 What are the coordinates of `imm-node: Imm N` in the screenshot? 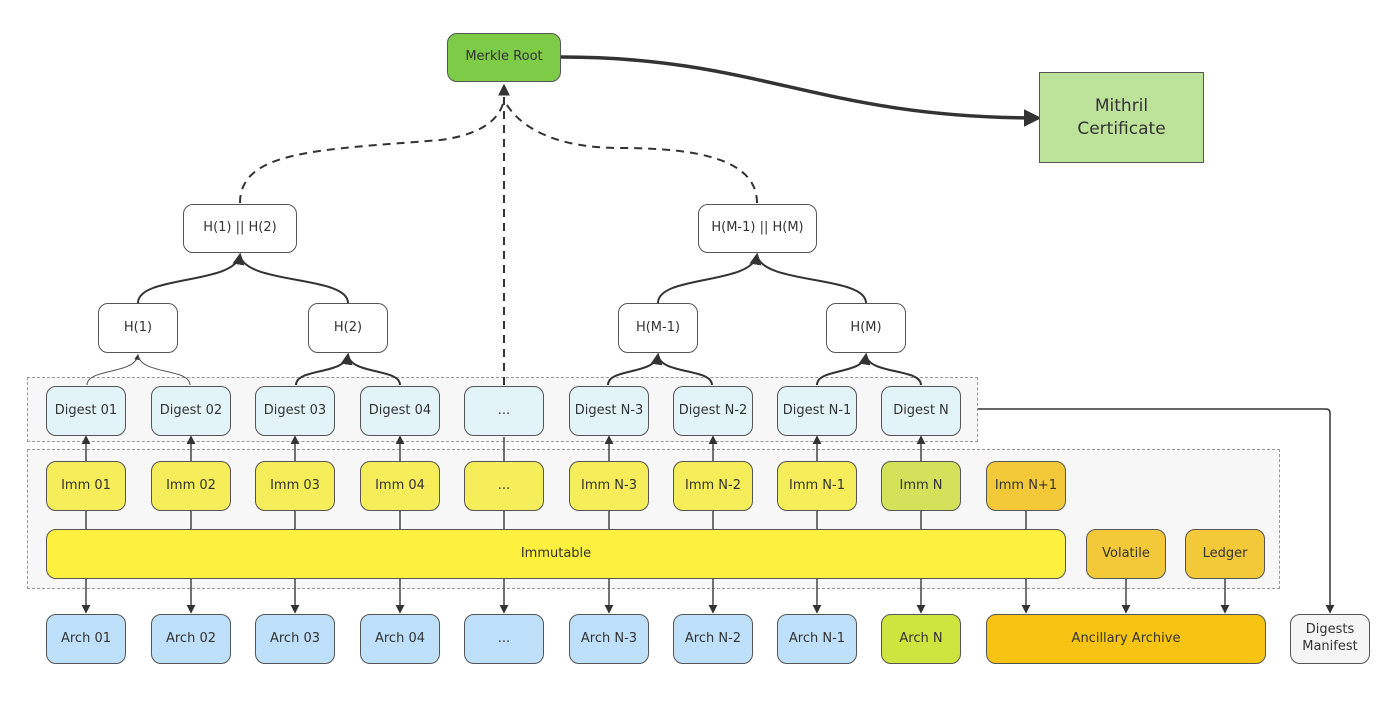 It's located at (921, 486).